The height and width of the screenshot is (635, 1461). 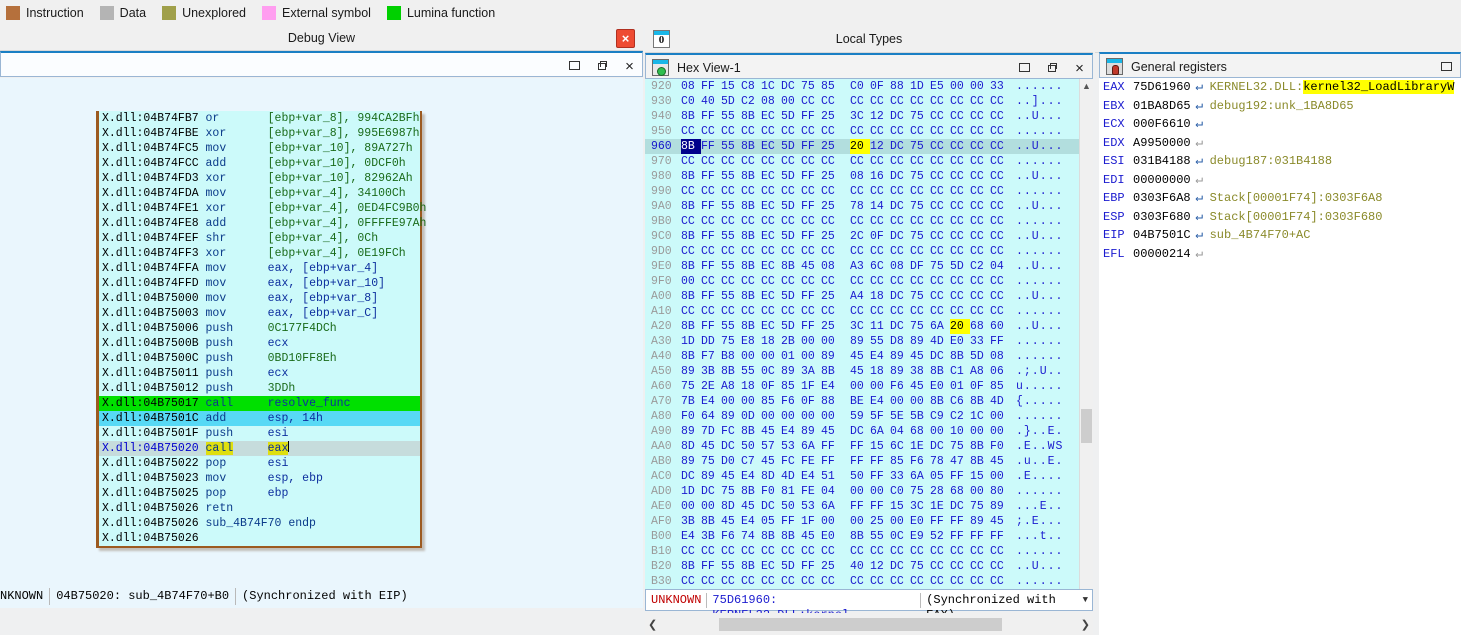 What do you see at coordinates (1280, 235) in the screenshot?
I see `register-row: EIP 04B7501C ↵ sub_4B74F70+AC` at bounding box center [1280, 235].